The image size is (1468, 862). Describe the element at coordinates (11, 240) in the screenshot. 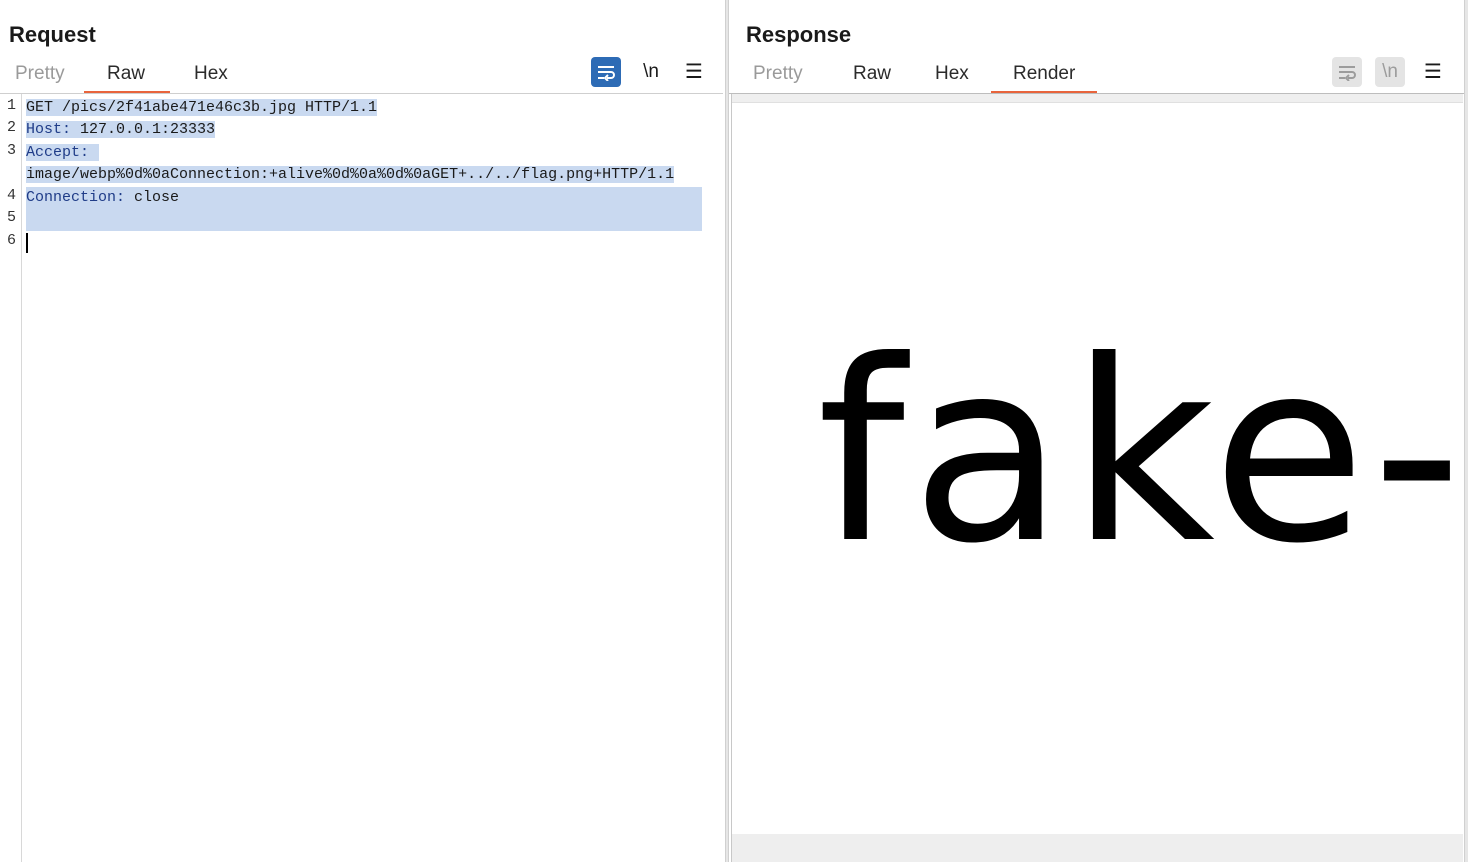

I see `line-number: 6` at that location.